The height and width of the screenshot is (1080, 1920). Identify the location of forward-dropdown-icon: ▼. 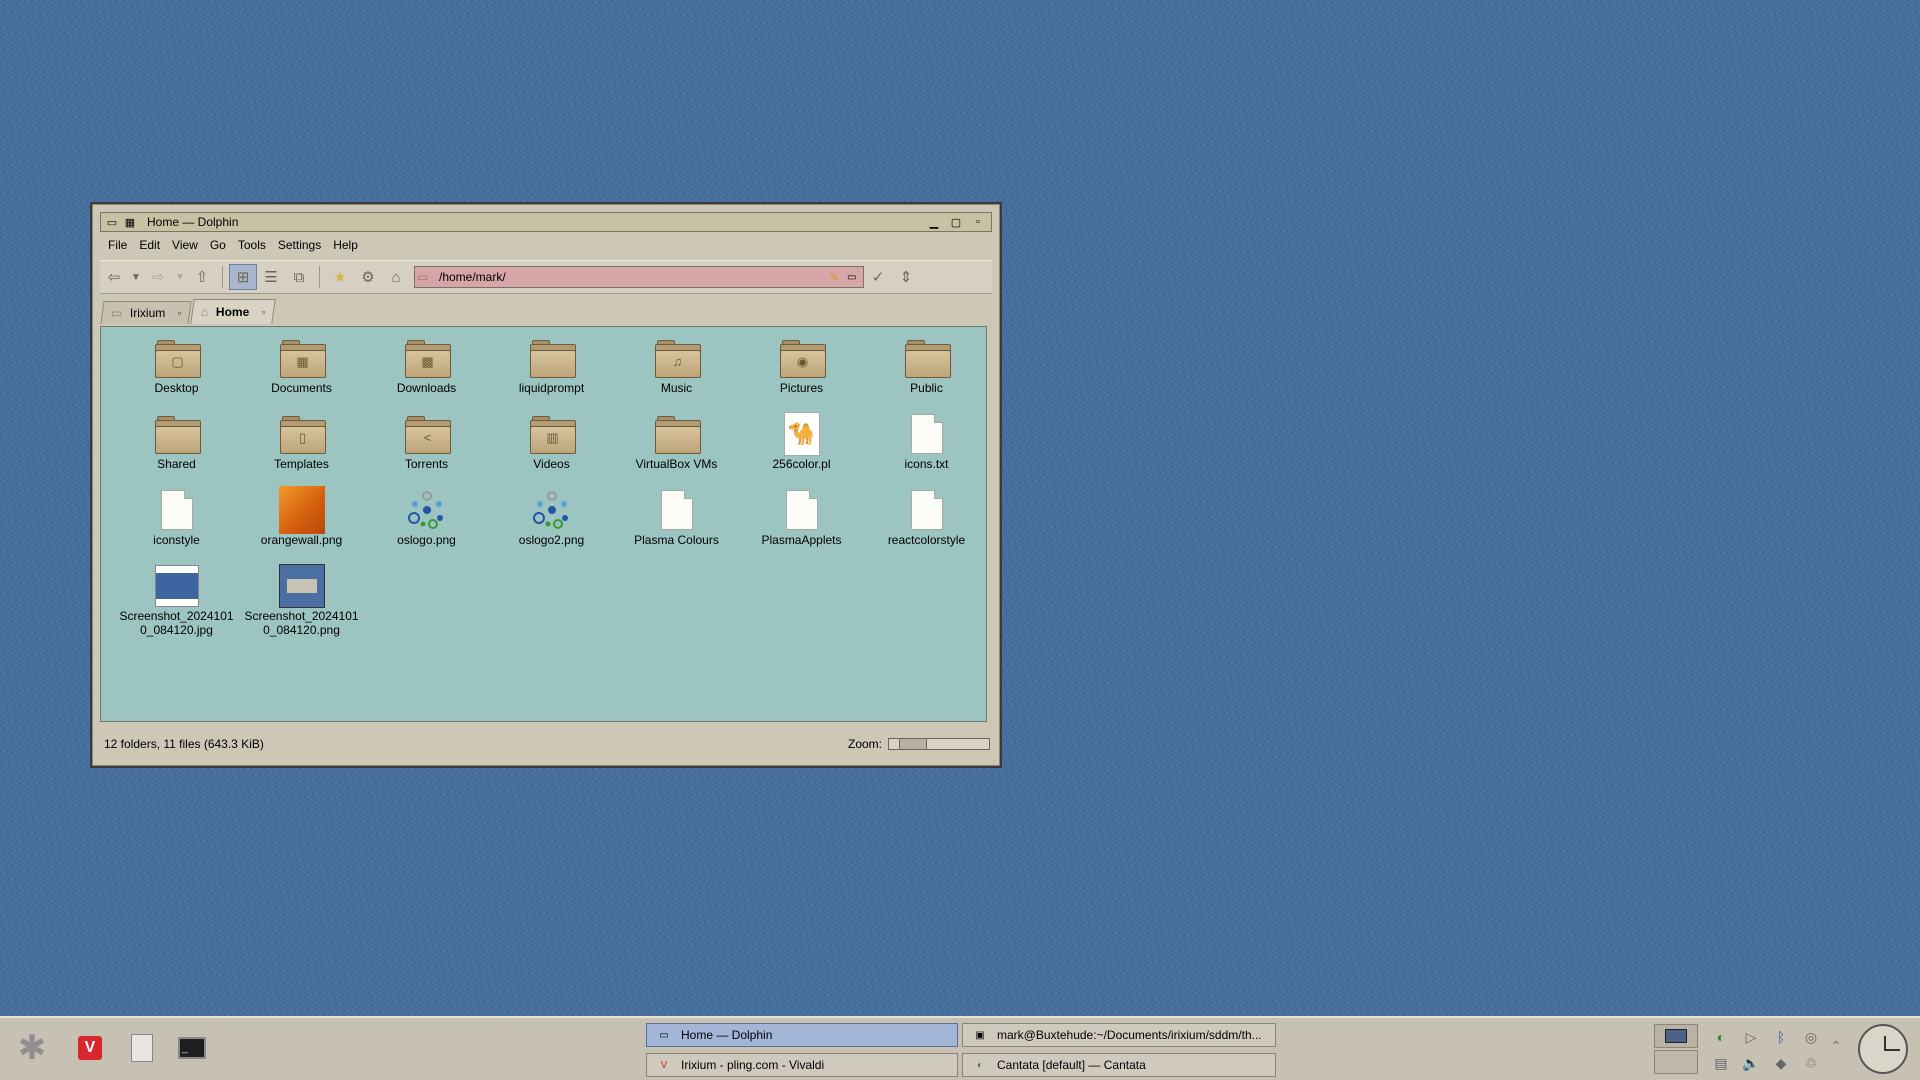
(180, 277).